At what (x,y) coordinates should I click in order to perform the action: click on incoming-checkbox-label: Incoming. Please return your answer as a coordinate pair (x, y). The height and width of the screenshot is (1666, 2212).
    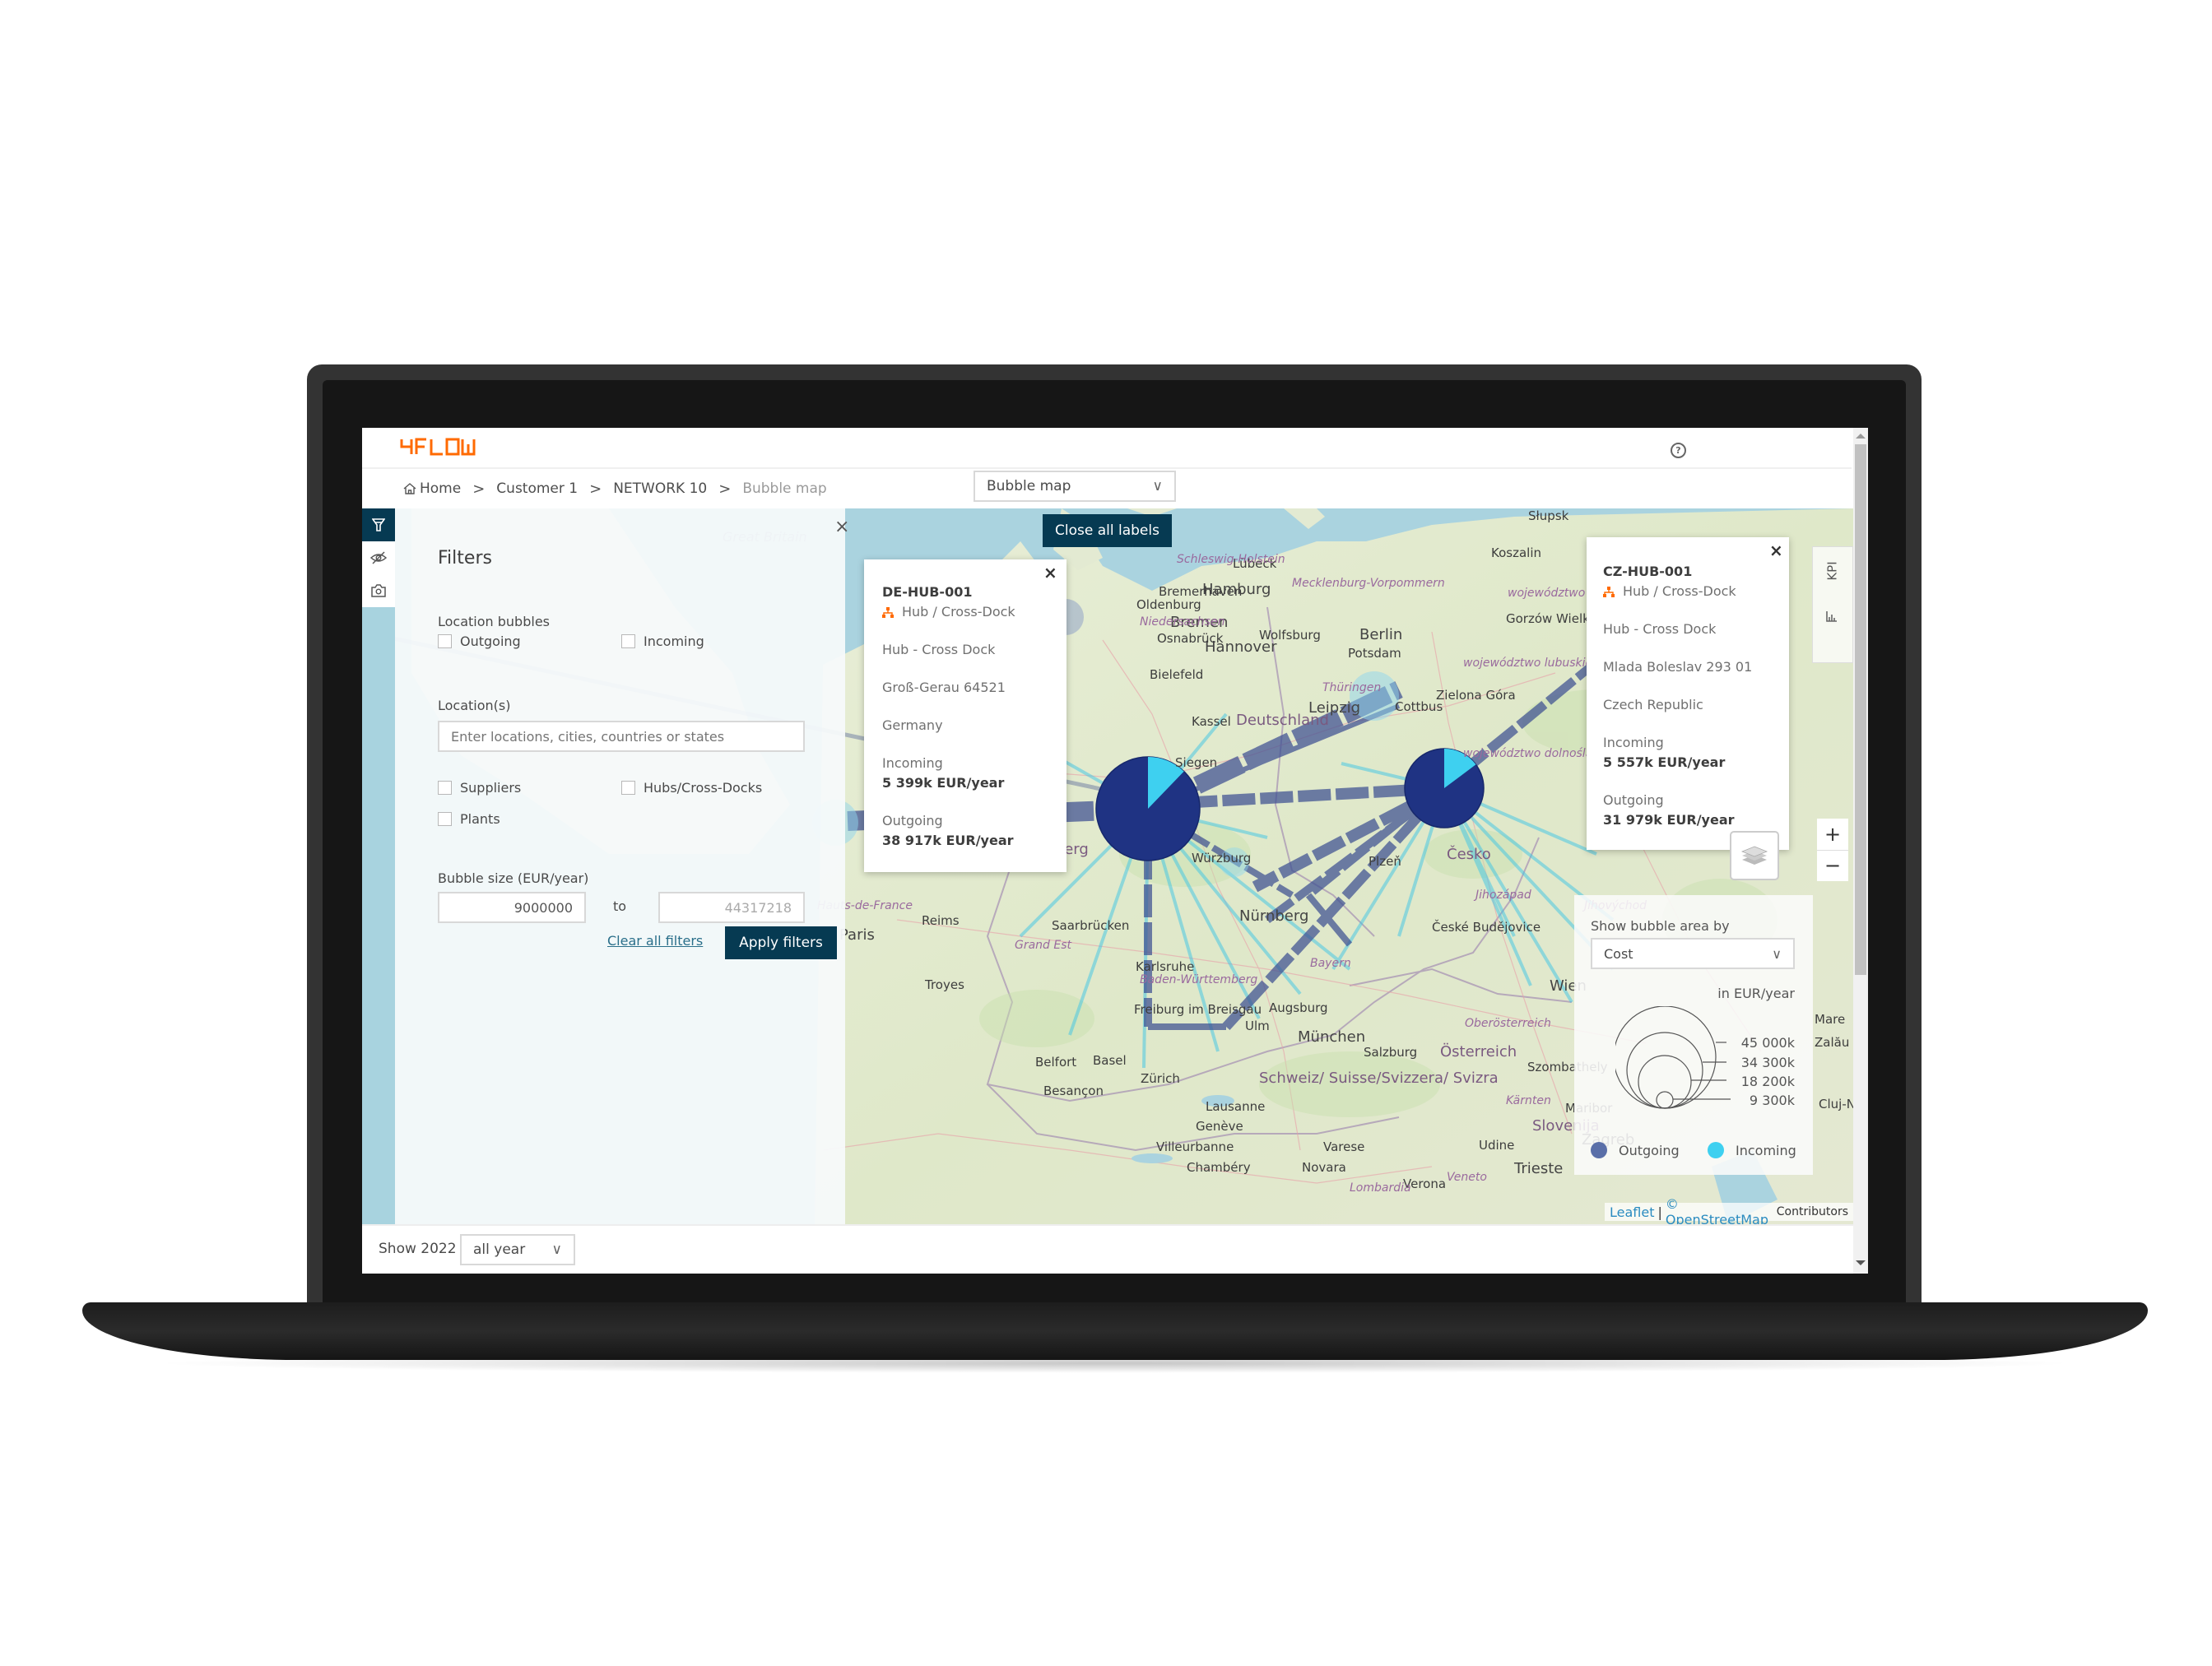
    Looking at the image, I should click on (674, 641).